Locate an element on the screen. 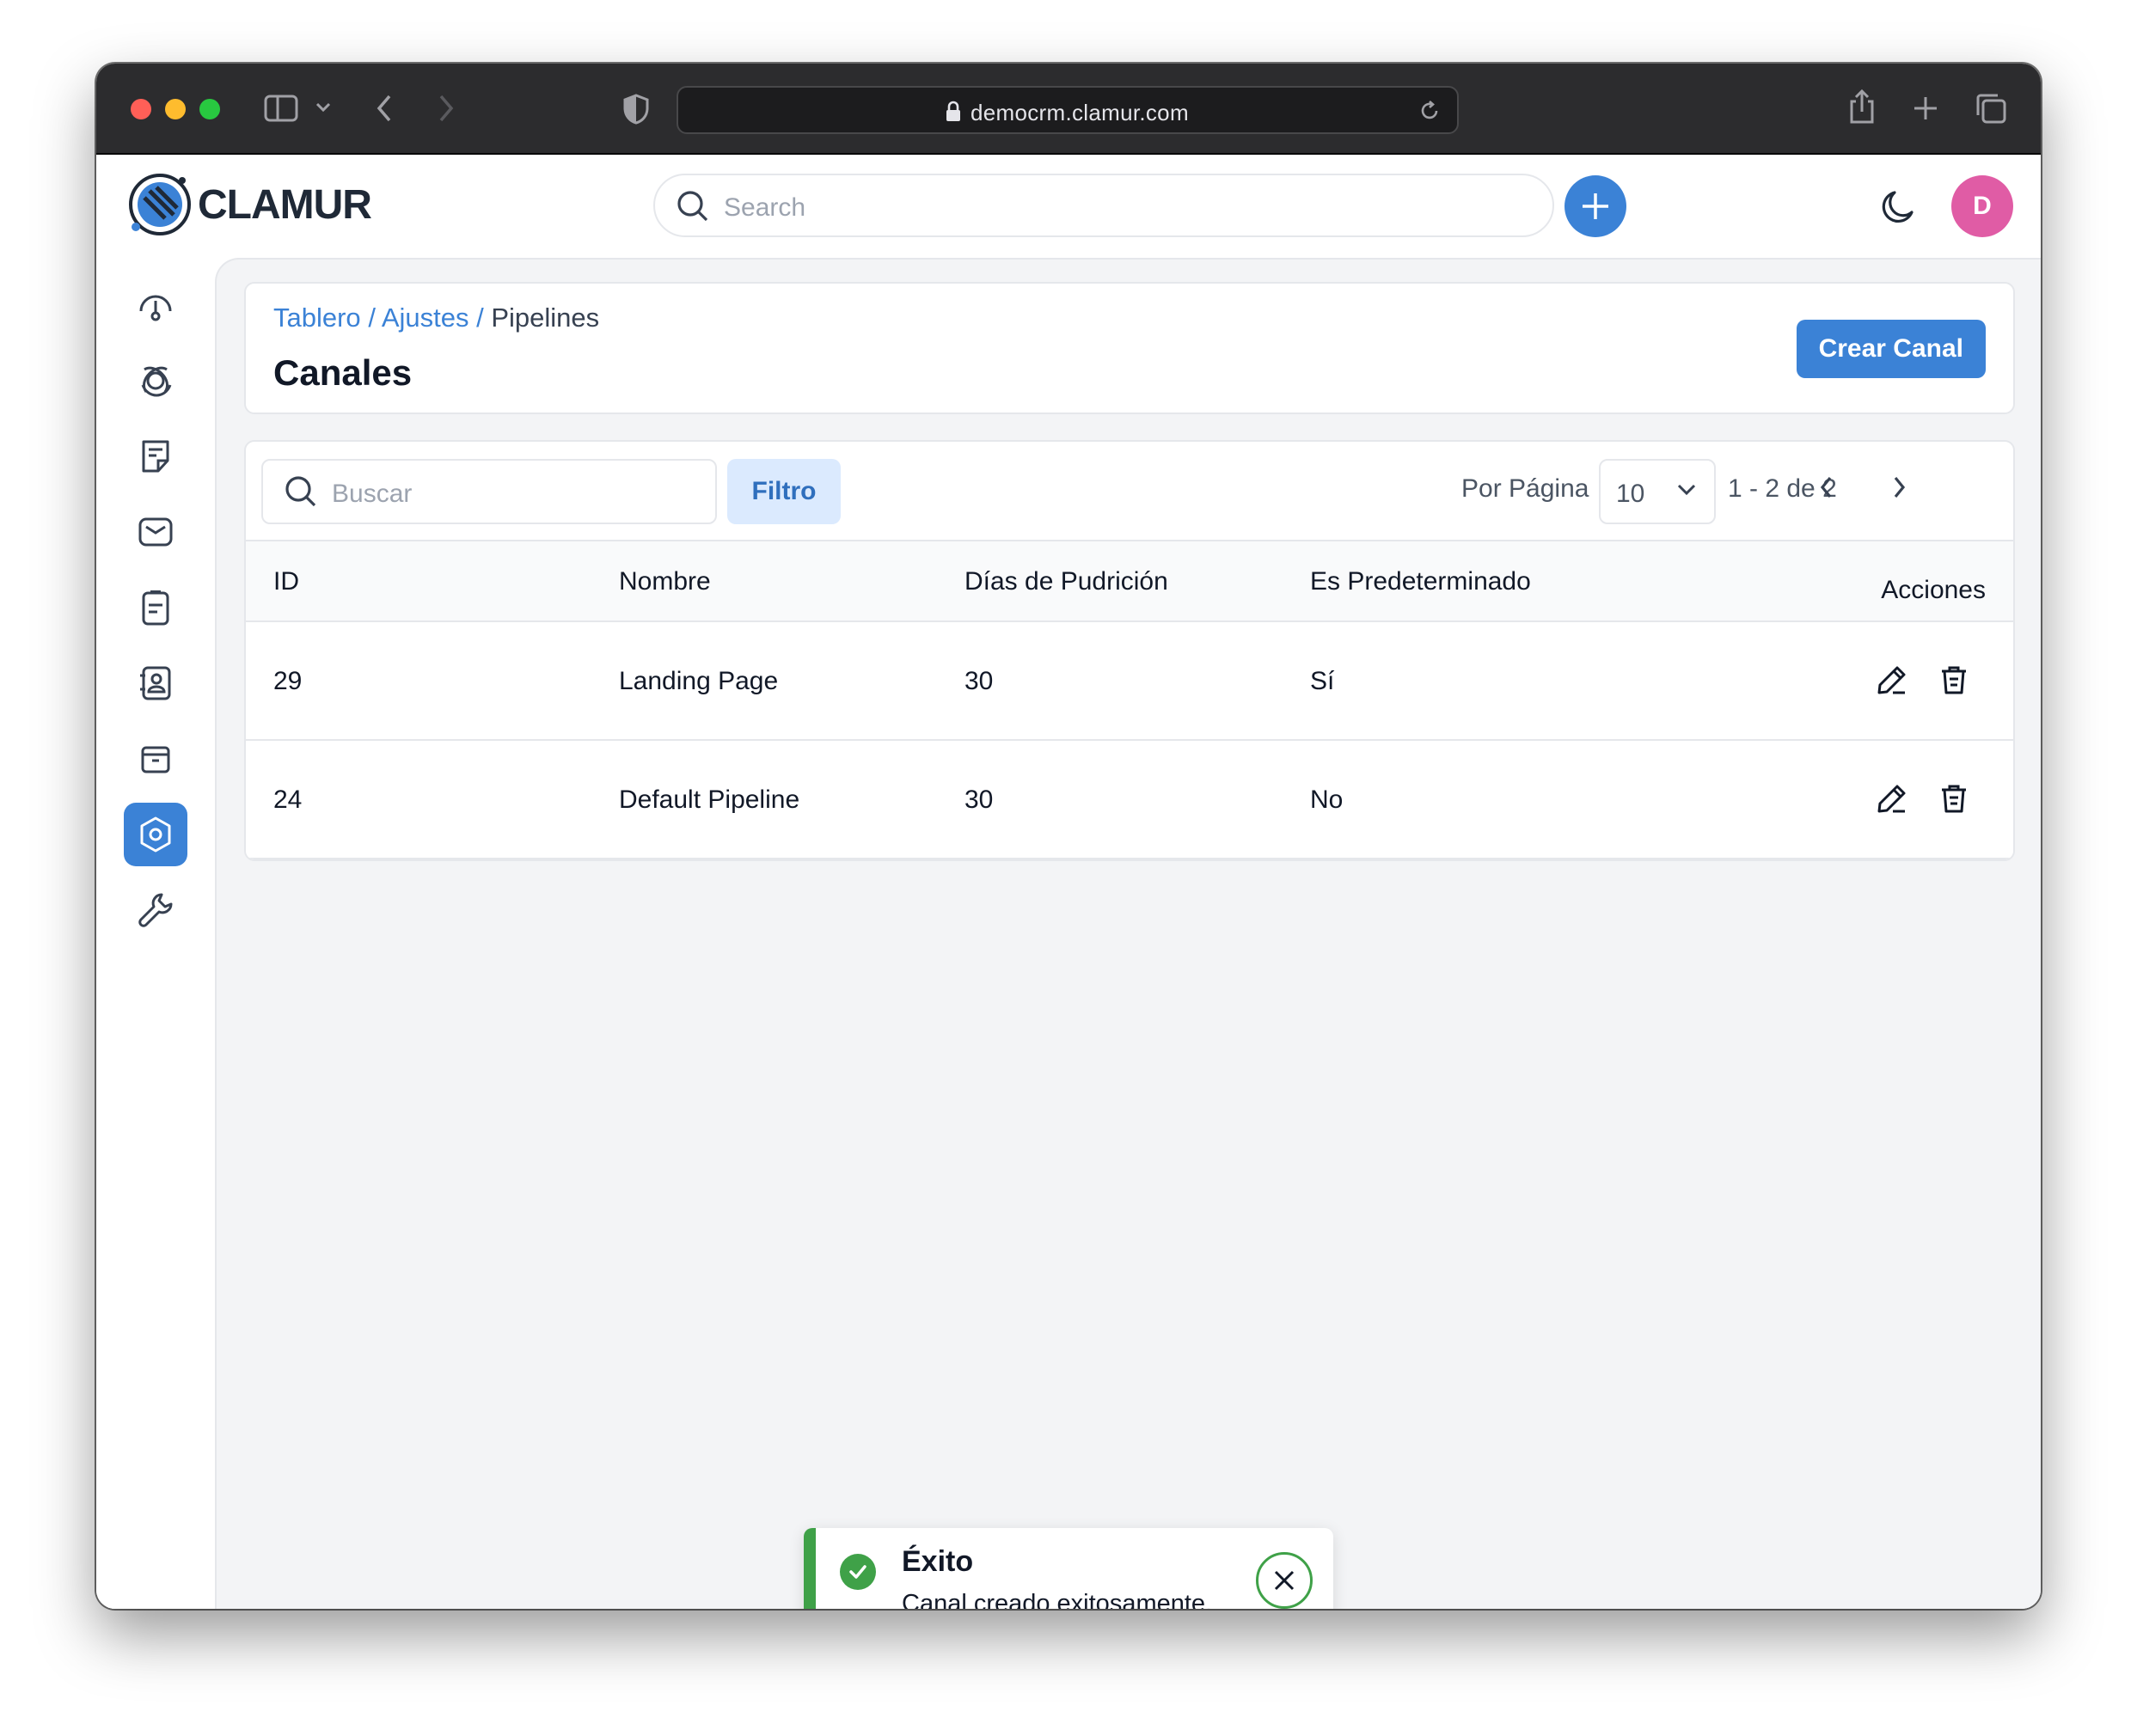 This screenshot has height=1736, width=2137. sidebar is located at coordinates (155, 933).